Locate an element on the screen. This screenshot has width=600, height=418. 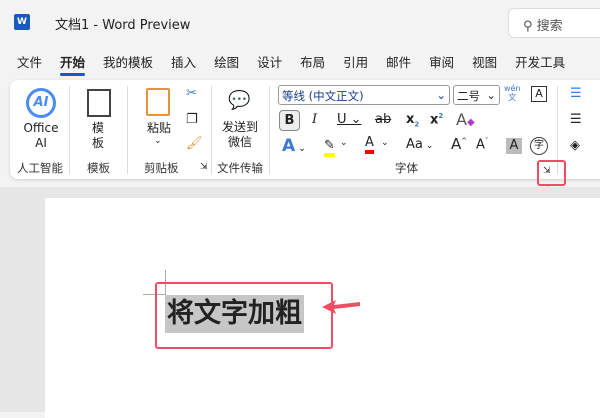
text-effects-button: A ⌄ is located at coordinates (294, 146).